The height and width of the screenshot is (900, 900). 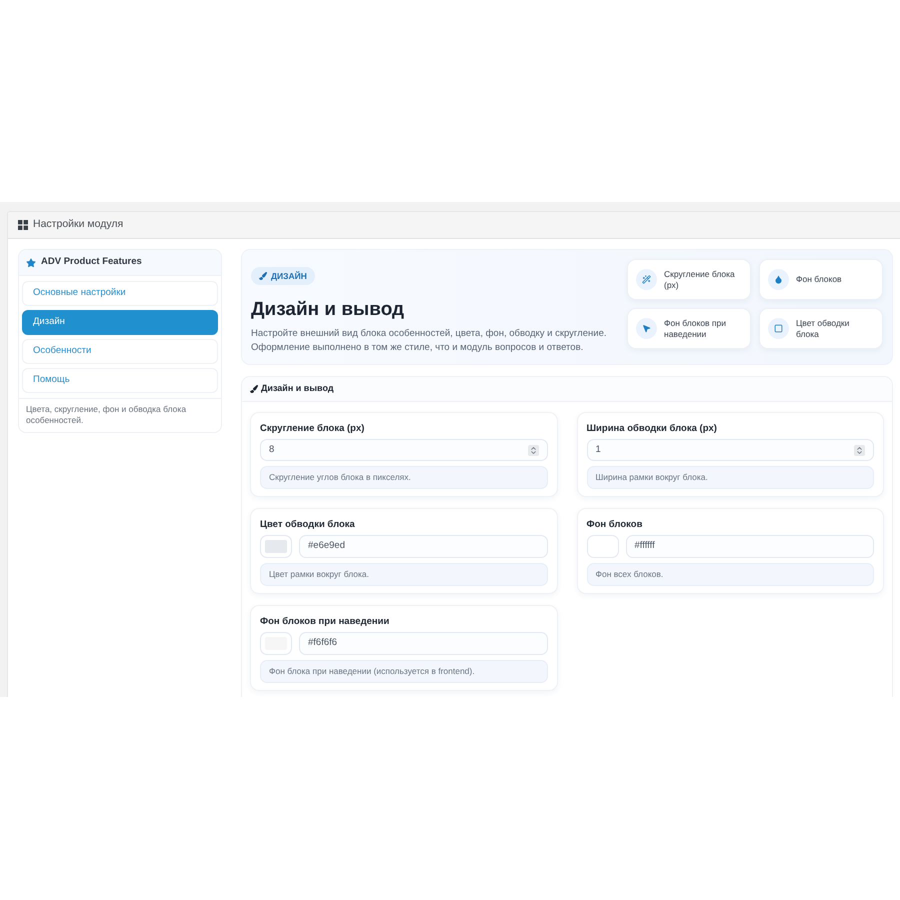 I want to click on section-title: Дизайн и вывод, so click(x=297, y=389).